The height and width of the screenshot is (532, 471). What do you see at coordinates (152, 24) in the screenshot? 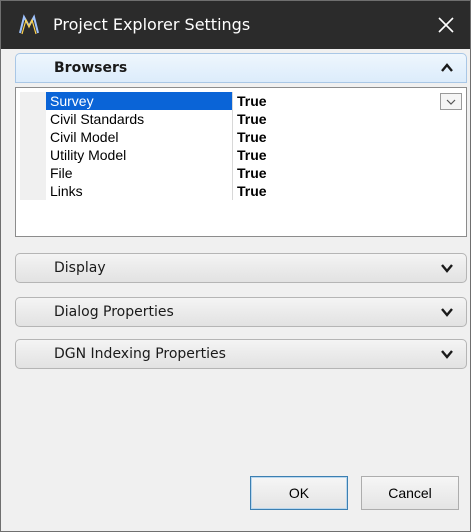
I see `window-title: Project Explorer Settings` at bounding box center [152, 24].